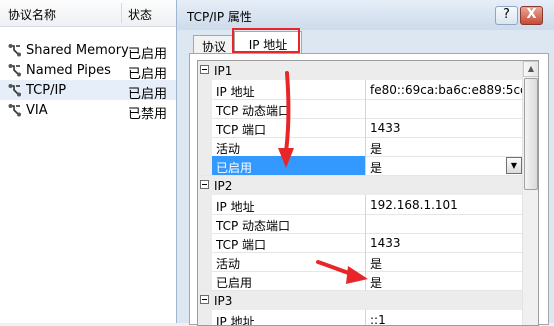 The height and width of the screenshot is (326, 554). I want to click on property-key: TCP 端口, so click(241, 130).